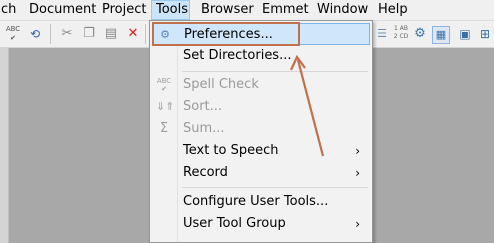 Image resolution: width=494 pixels, height=243 pixels. I want to click on copy-icon: ❐, so click(89, 34).